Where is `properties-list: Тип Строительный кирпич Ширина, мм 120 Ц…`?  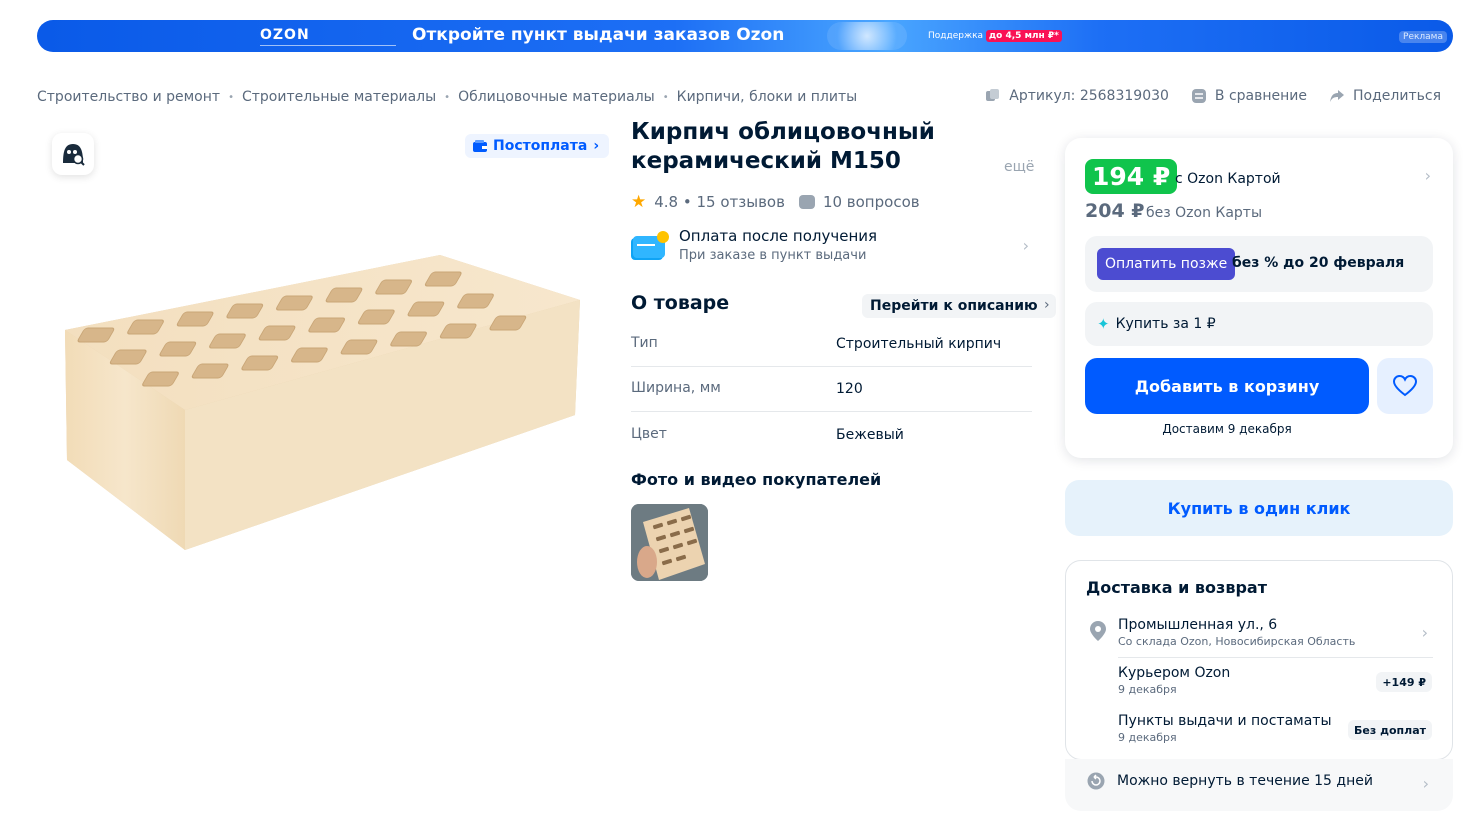
properties-list: Тип Строительный кирпич Ширина, мм 120 Ц… is located at coordinates (831, 389).